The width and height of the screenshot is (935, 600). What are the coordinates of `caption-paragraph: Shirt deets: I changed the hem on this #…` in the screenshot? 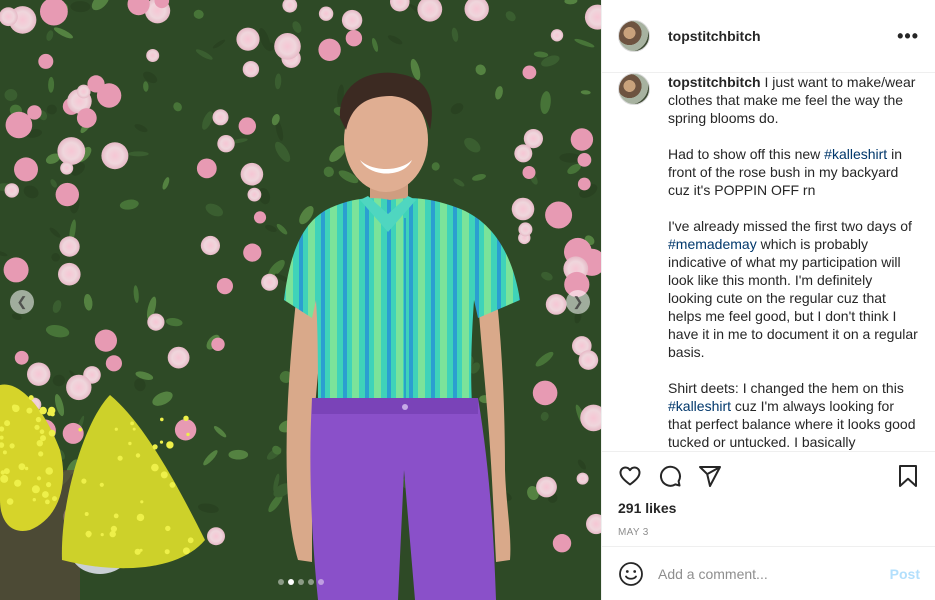 It's located at (793, 415).